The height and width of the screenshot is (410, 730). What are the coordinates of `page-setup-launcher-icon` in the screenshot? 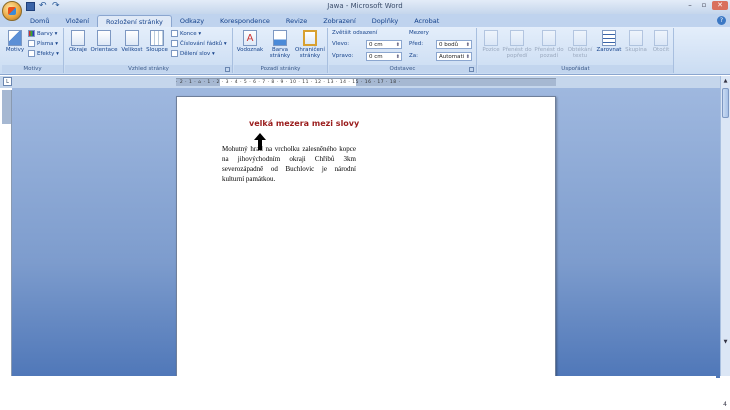 It's located at (227, 69).